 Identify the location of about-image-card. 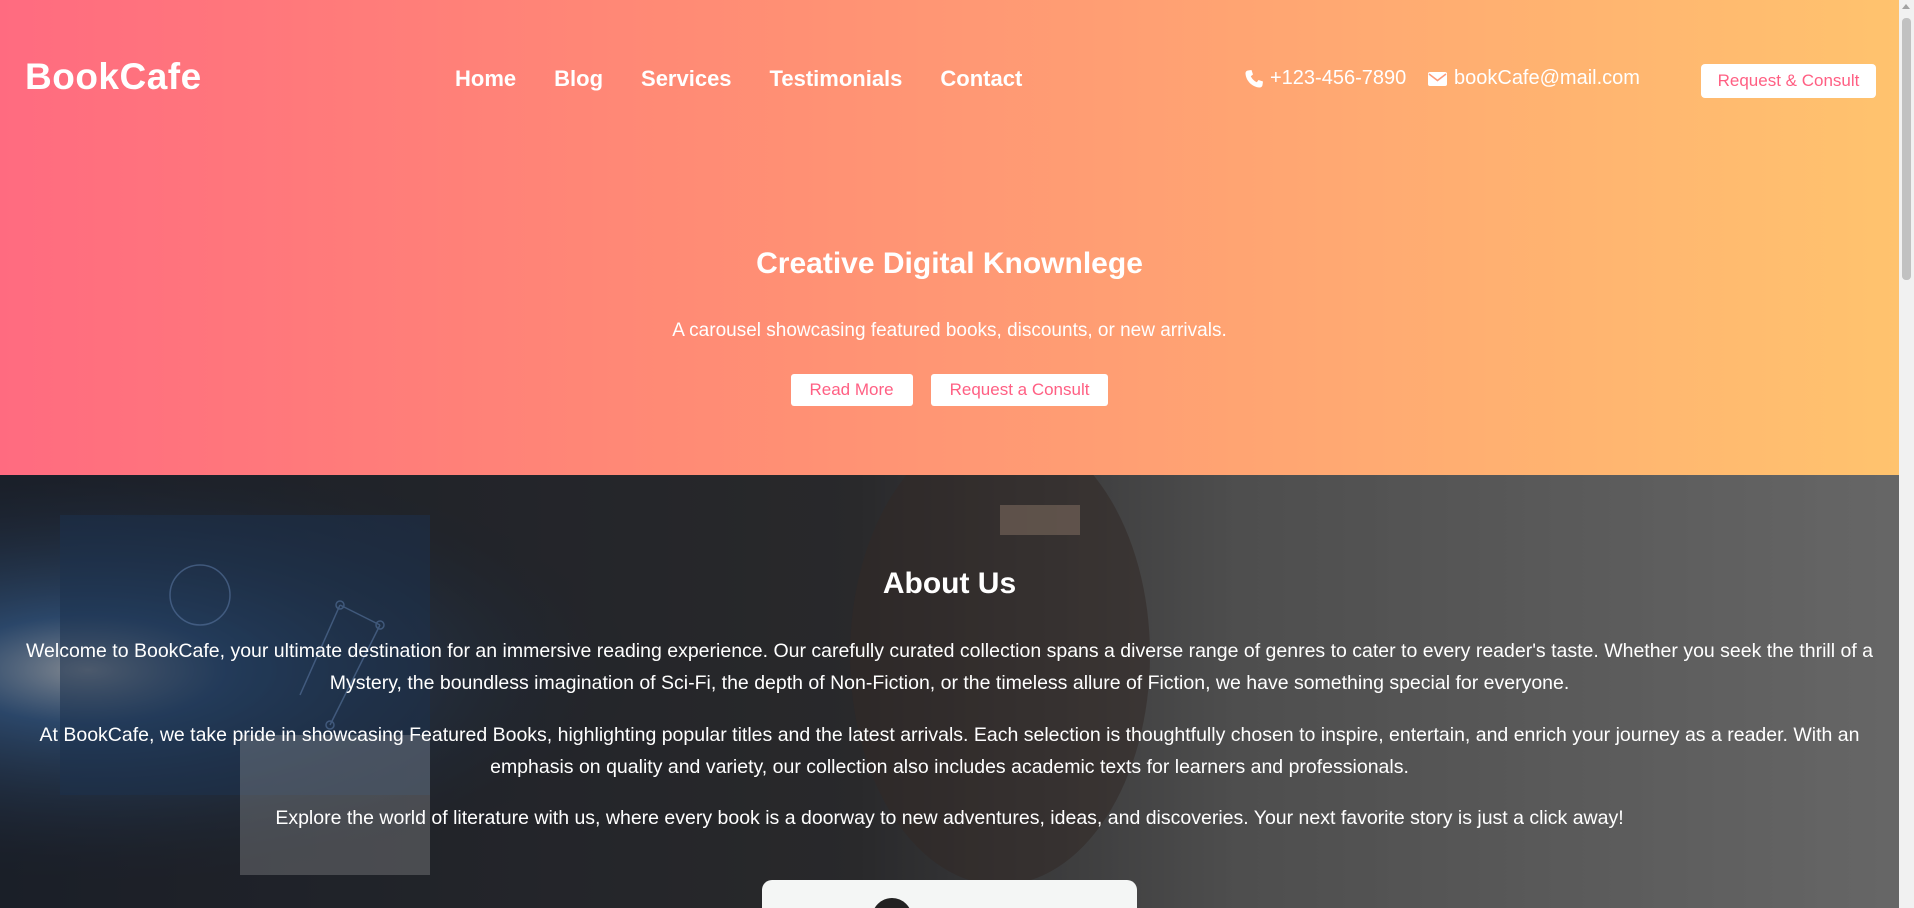
(949, 894).